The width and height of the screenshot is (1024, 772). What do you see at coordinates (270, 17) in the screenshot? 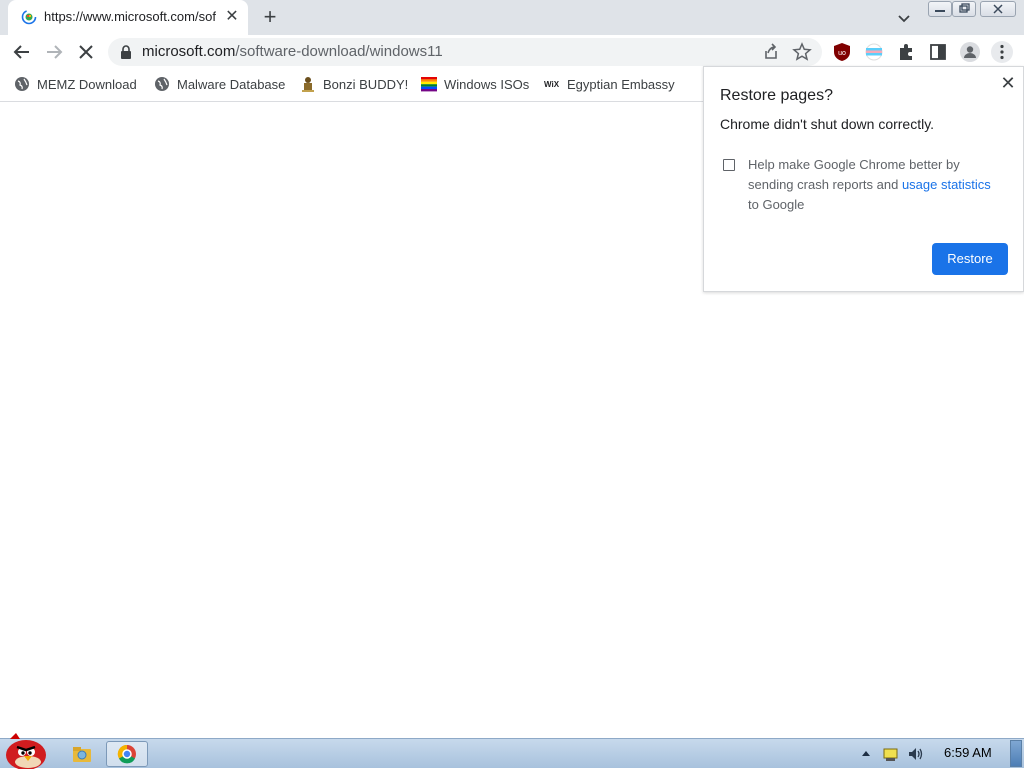
I see `new-tab-button: +` at bounding box center [270, 17].